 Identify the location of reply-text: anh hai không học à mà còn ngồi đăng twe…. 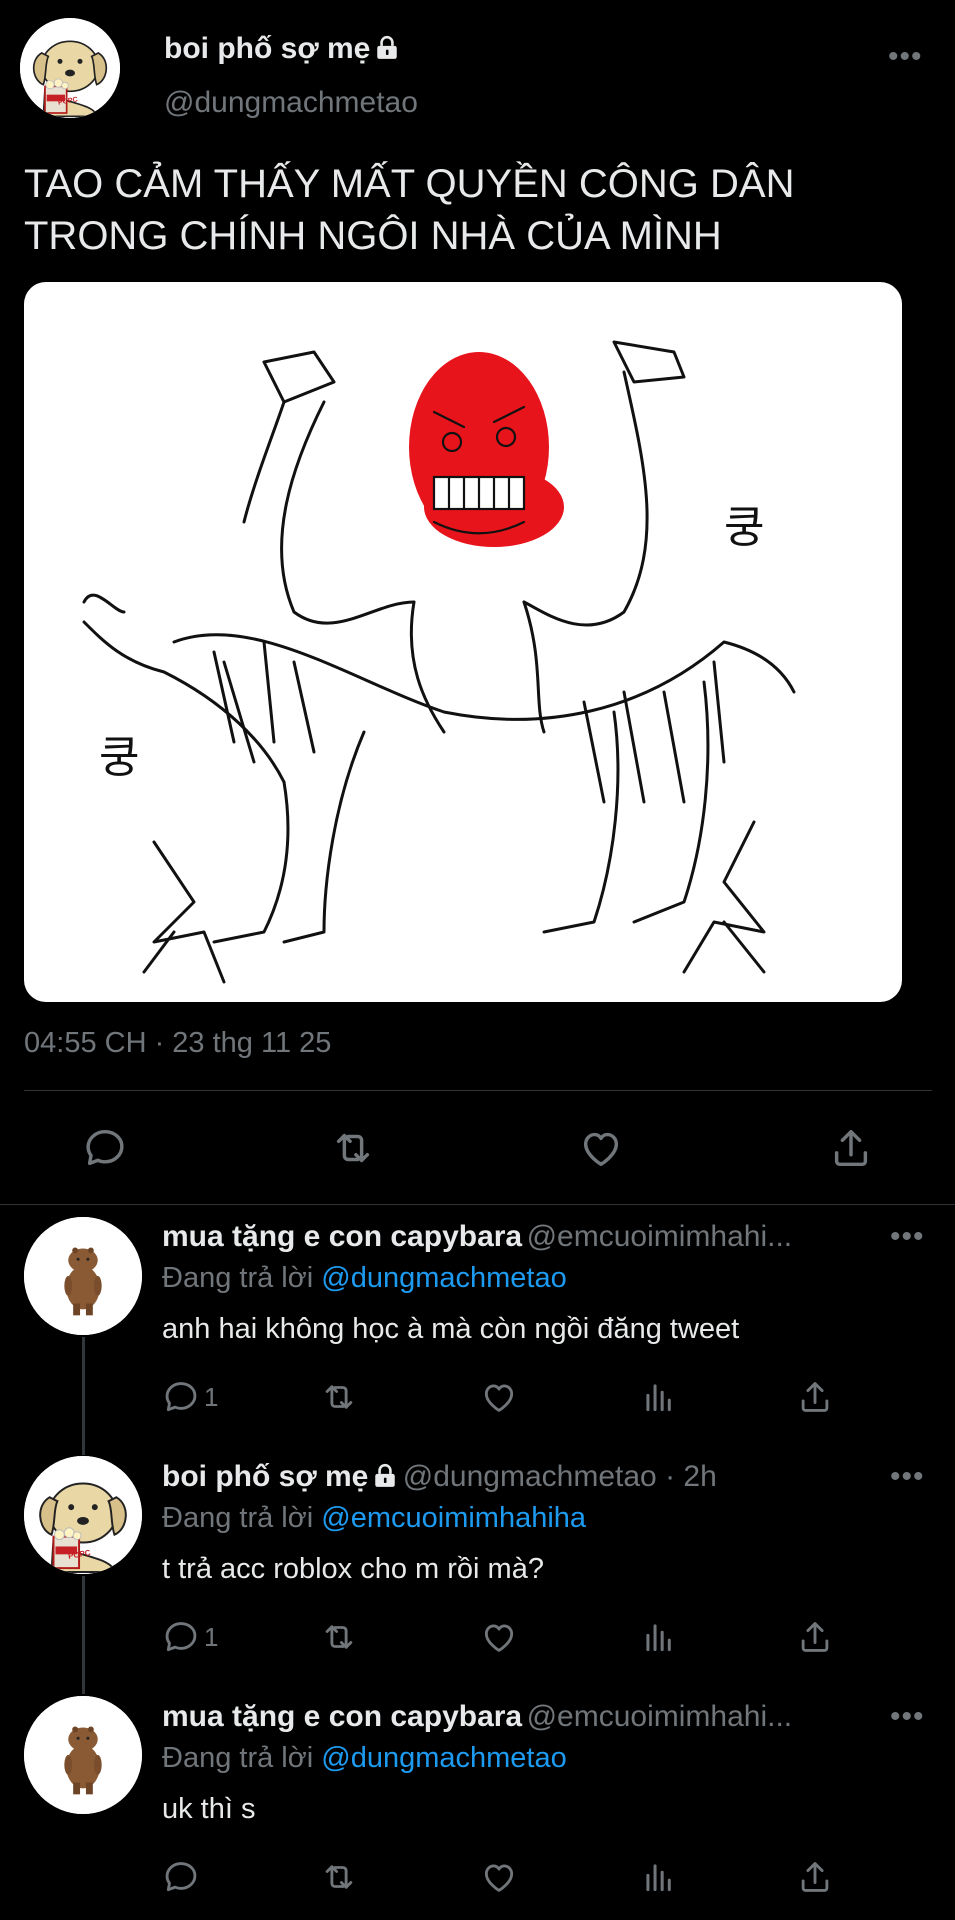
(451, 1329).